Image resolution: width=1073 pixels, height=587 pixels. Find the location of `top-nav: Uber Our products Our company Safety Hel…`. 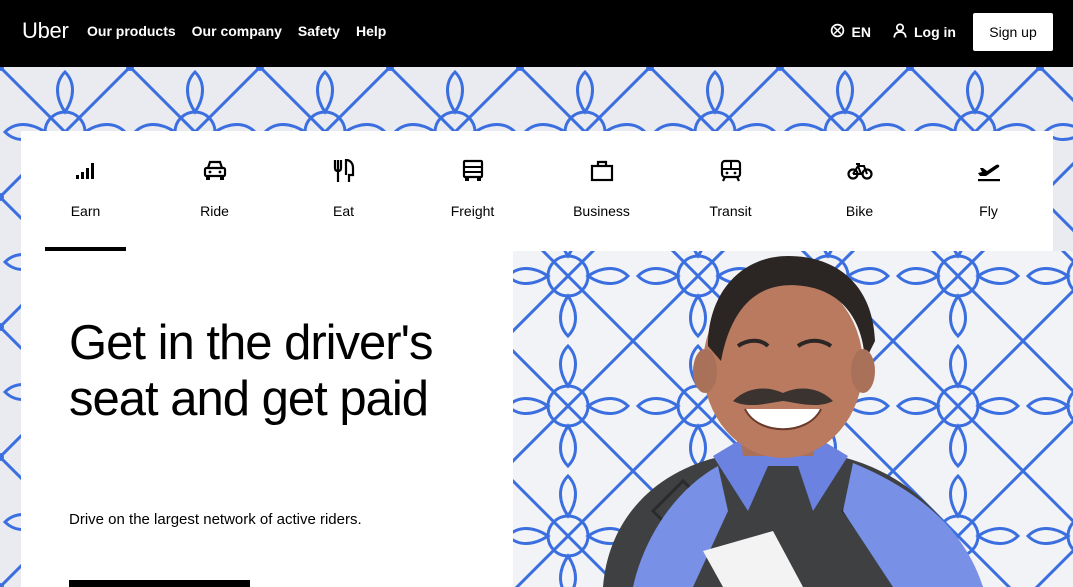

top-nav: Uber Our products Our company Safety Hel… is located at coordinates (536, 33).